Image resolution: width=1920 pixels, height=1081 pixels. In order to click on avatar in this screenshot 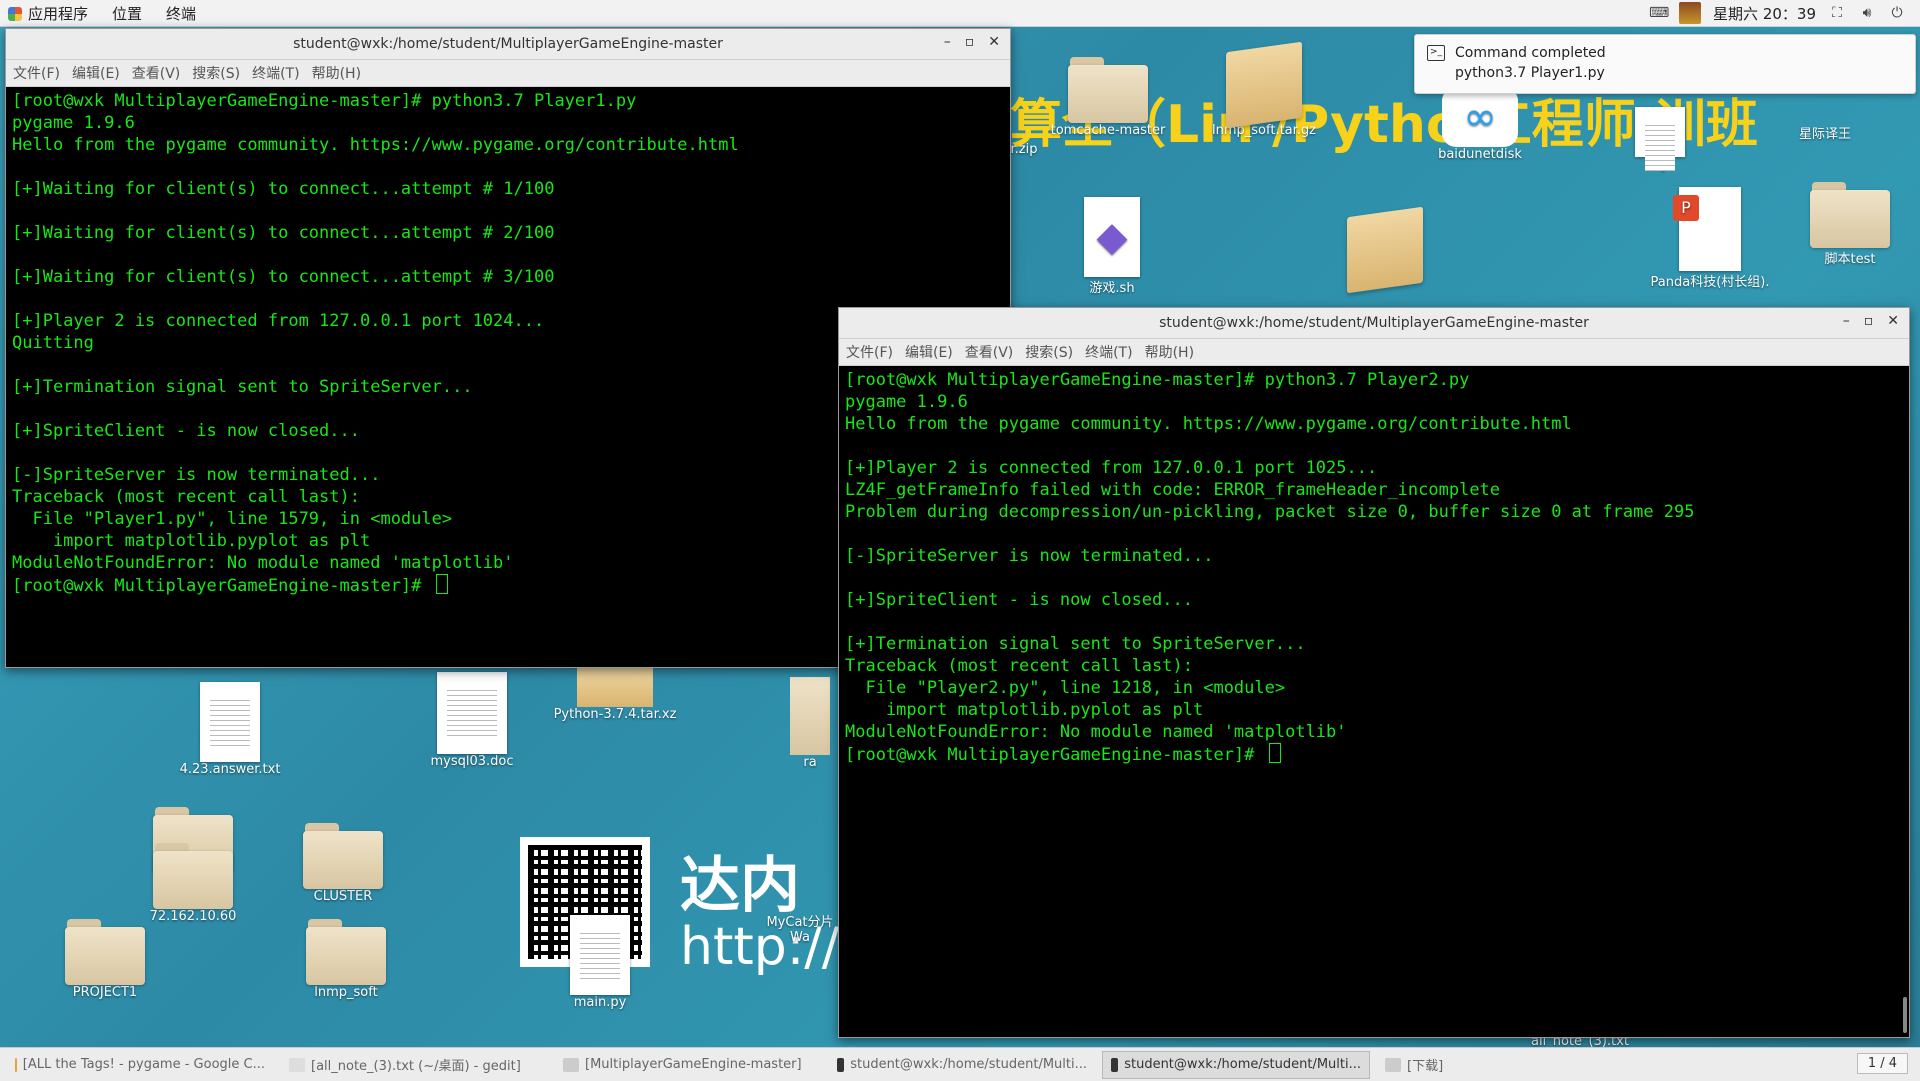, I will do `click(1690, 13)`.